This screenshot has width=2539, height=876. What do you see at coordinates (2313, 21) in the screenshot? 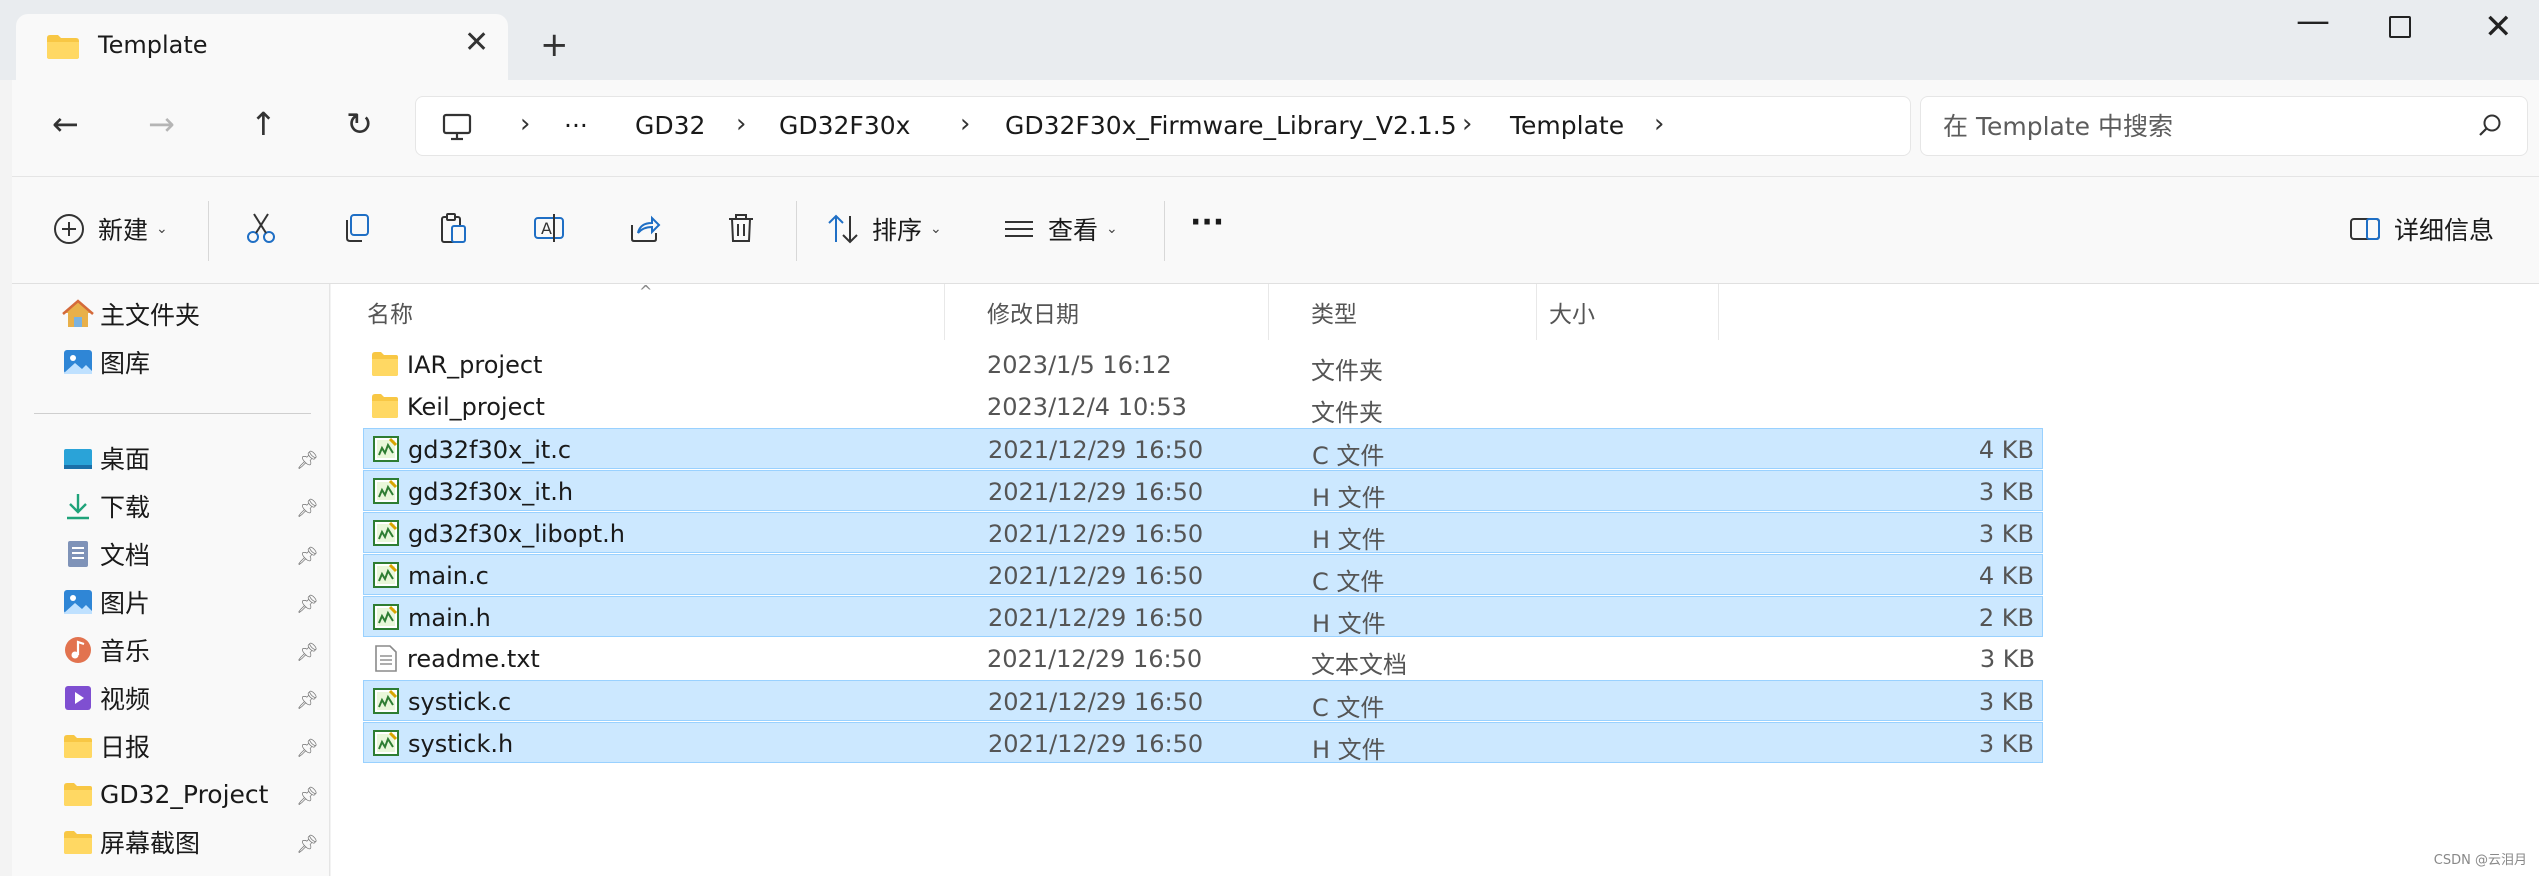
I see `minimize-button: —` at bounding box center [2313, 21].